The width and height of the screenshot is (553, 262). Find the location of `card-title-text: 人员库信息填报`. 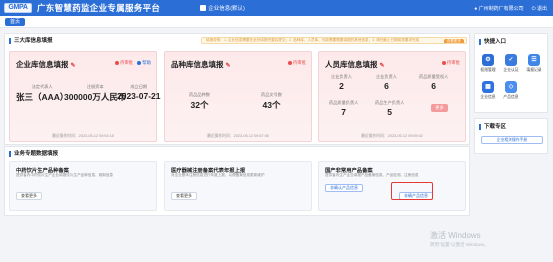

card-title-text: 人员库信息填报 is located at coordinates (351, 64).